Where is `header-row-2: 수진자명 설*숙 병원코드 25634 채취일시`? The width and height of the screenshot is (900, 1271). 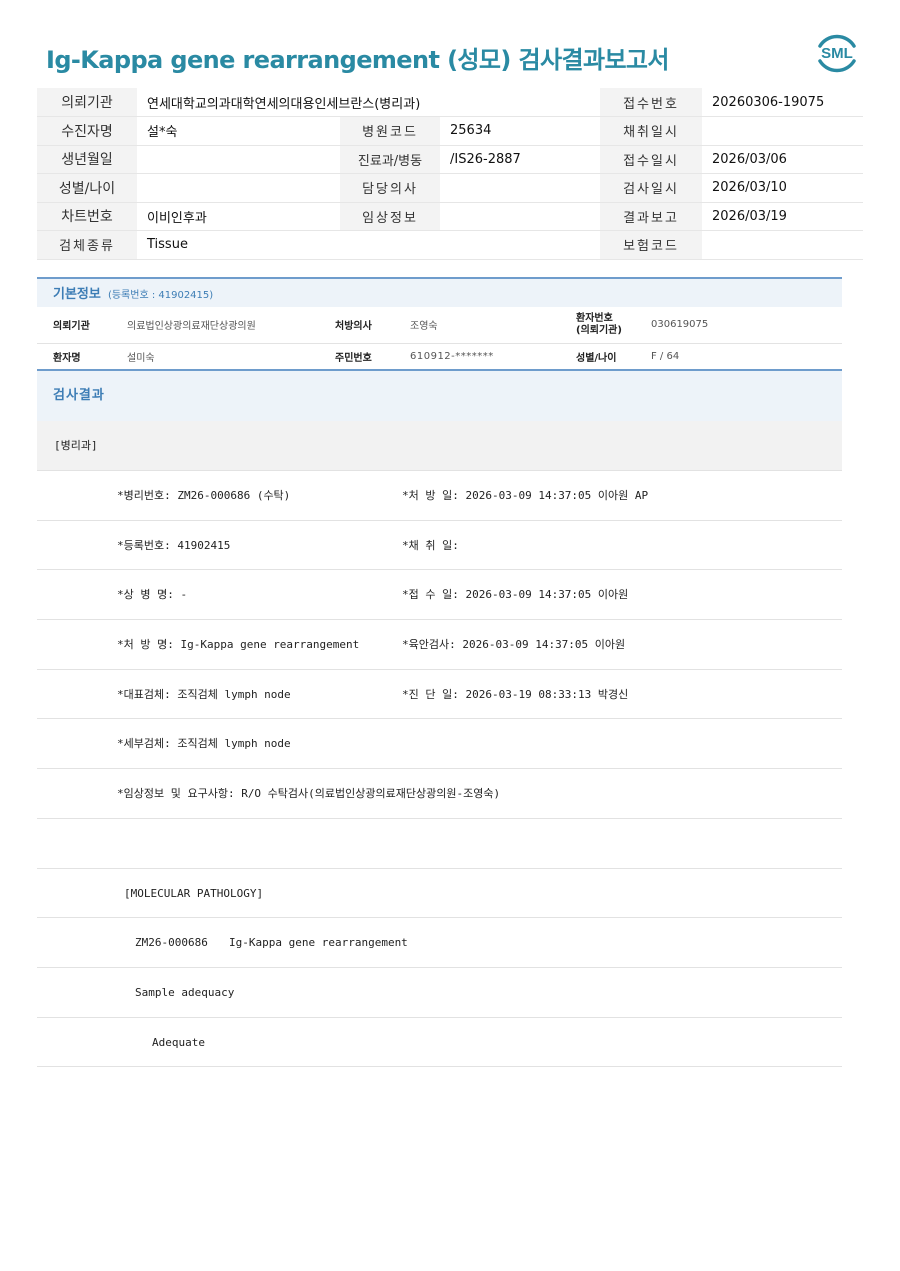
header-row-2: 수진자명 설*숙 병원코드 25634 채취일시 is located at coordinates (450, 131).